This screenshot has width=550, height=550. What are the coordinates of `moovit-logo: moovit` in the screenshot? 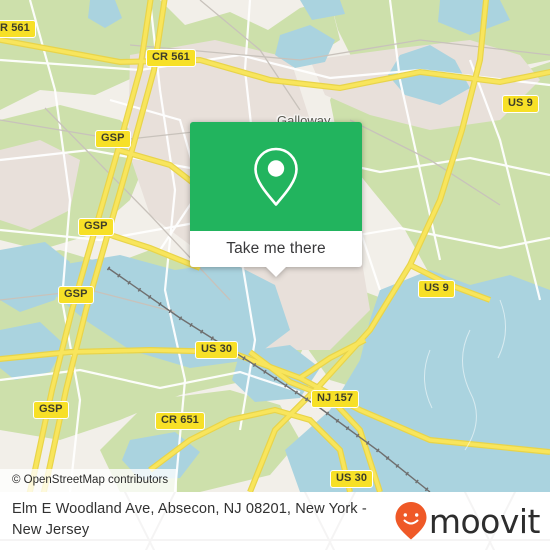 It's located at (467, 521).